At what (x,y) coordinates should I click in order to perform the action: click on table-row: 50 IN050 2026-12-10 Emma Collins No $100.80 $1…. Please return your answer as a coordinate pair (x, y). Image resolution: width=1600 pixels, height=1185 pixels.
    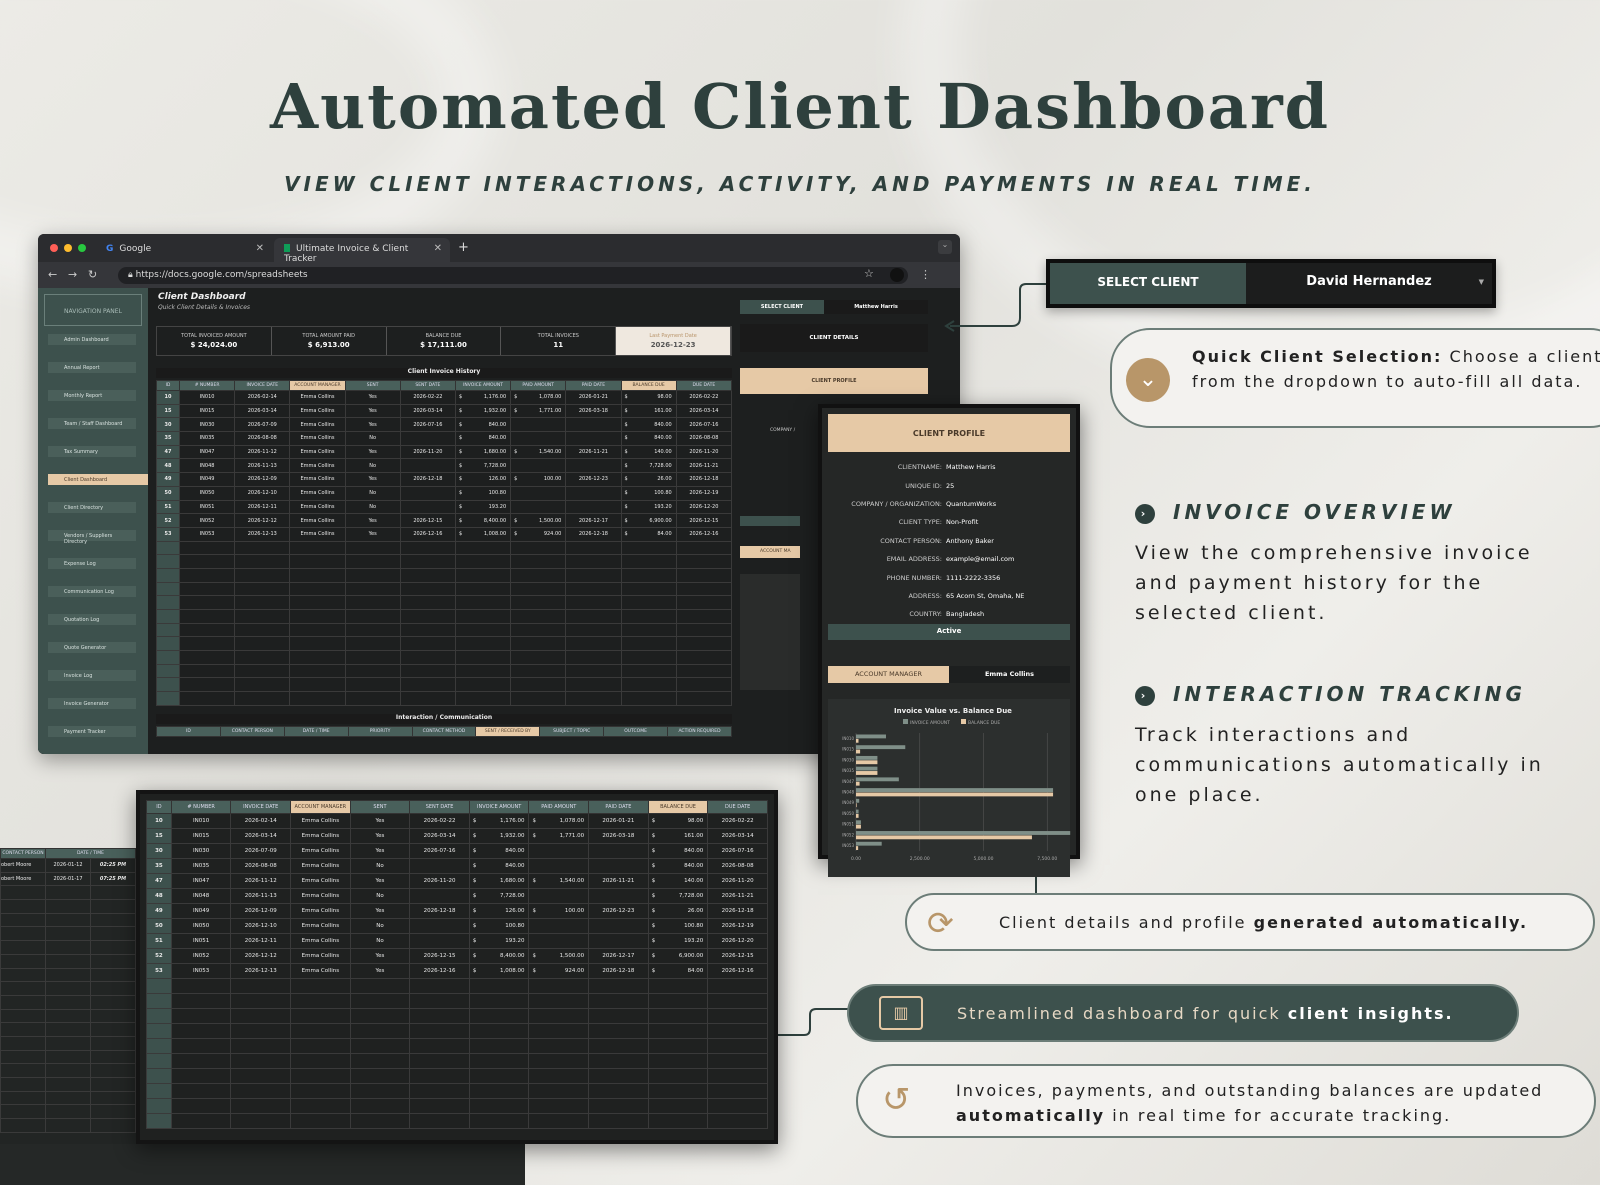
    Looking at the image, I should click on (444, 493).